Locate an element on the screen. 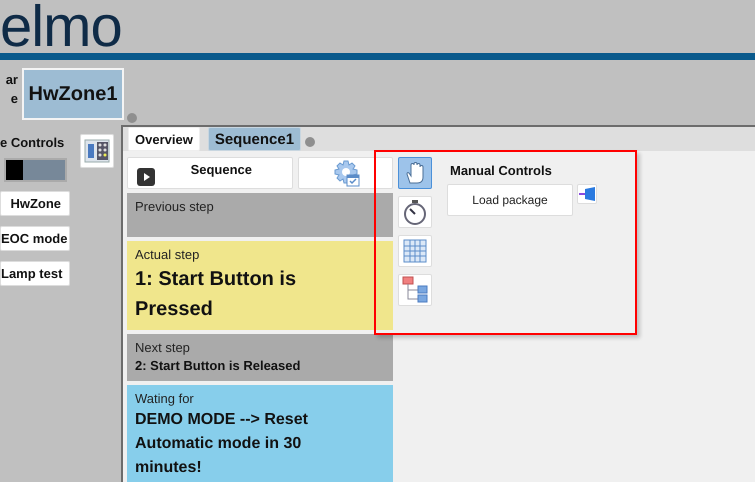 The height and width of the screenshot is (482, 755). pin-button is located at coordinates (587, 194).